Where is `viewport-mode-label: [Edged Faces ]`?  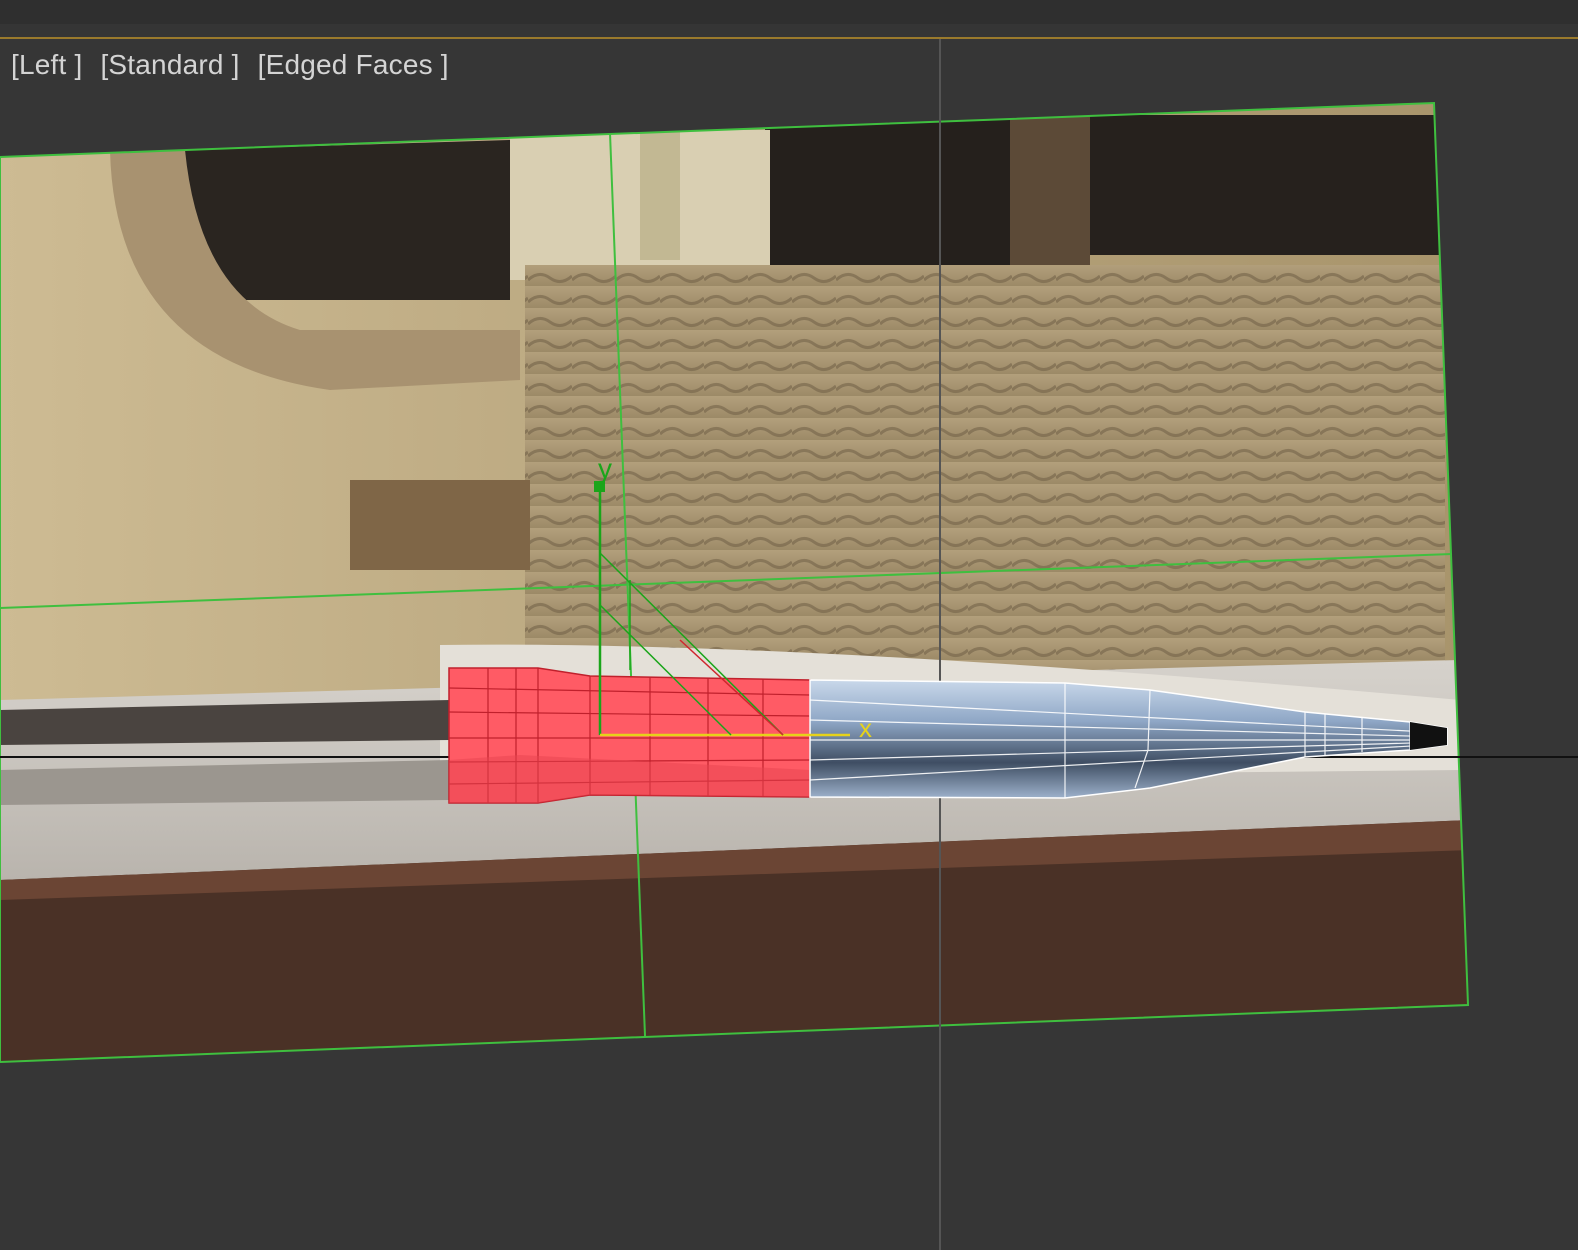 viewport-mode-label: [Edged Faces ] is located at coordinates (353, 65).